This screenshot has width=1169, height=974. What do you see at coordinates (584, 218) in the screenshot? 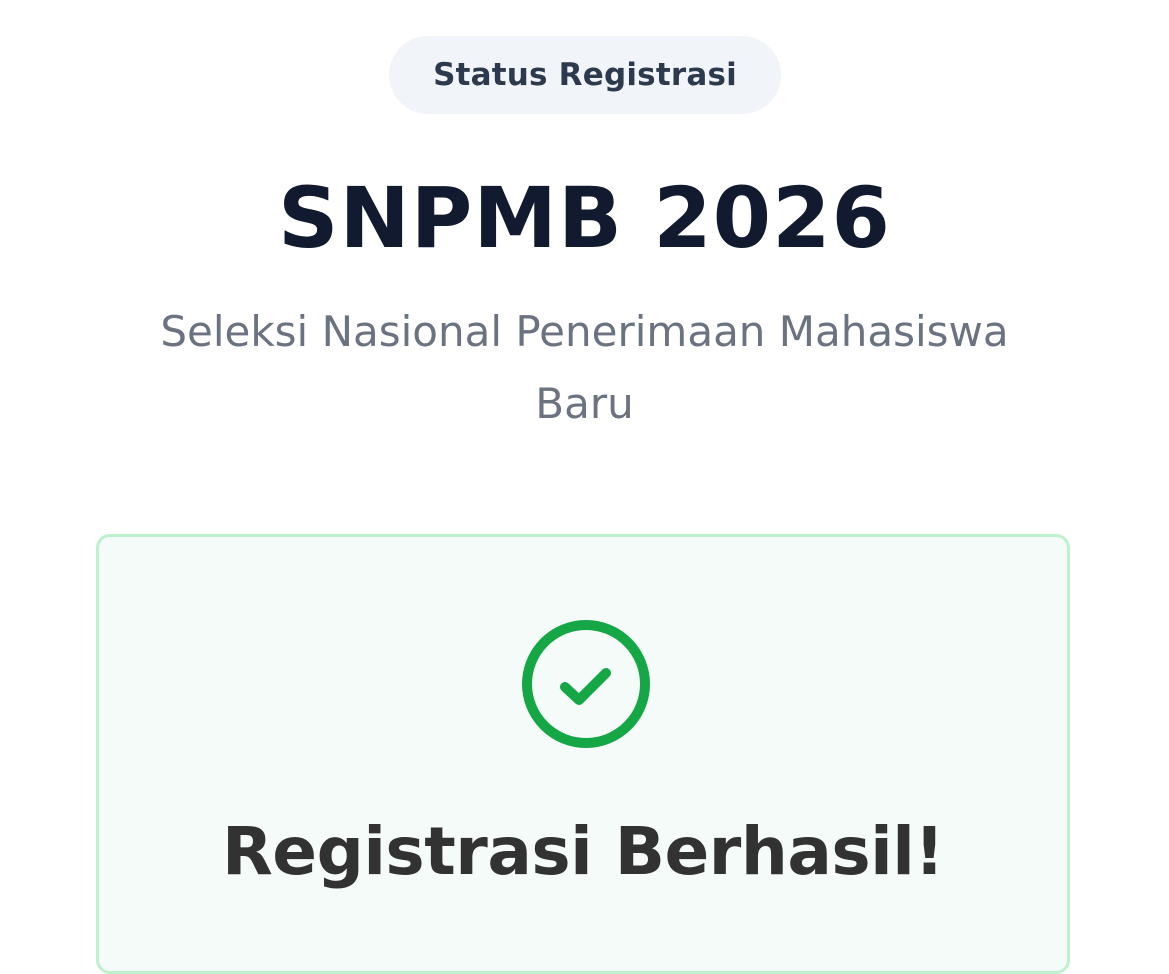
I see `page-title: SNPMB 2026` at bounding box center [584, 218].